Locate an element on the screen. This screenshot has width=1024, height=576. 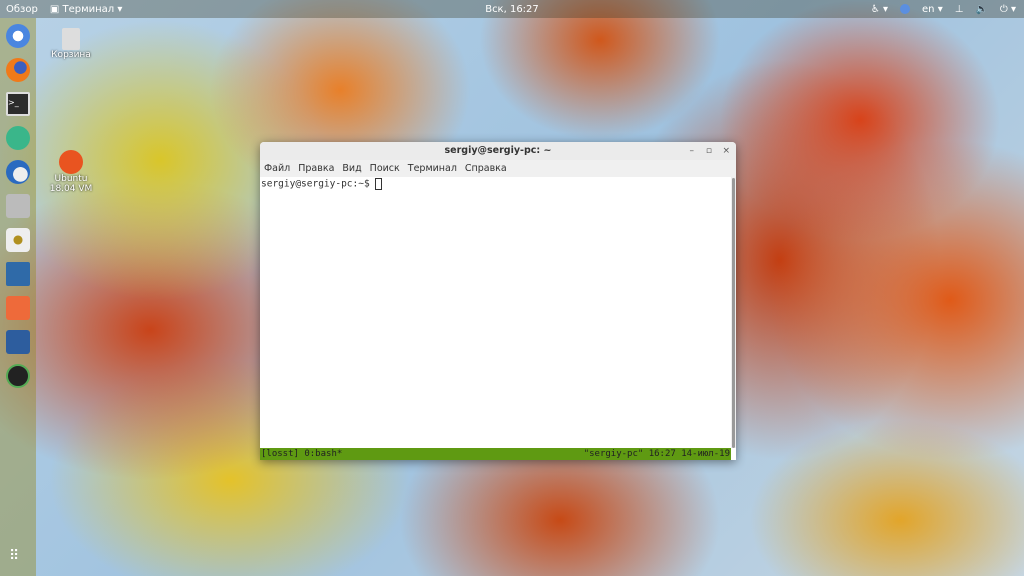
menu-file: Файл is located at coordinates (277, 168).